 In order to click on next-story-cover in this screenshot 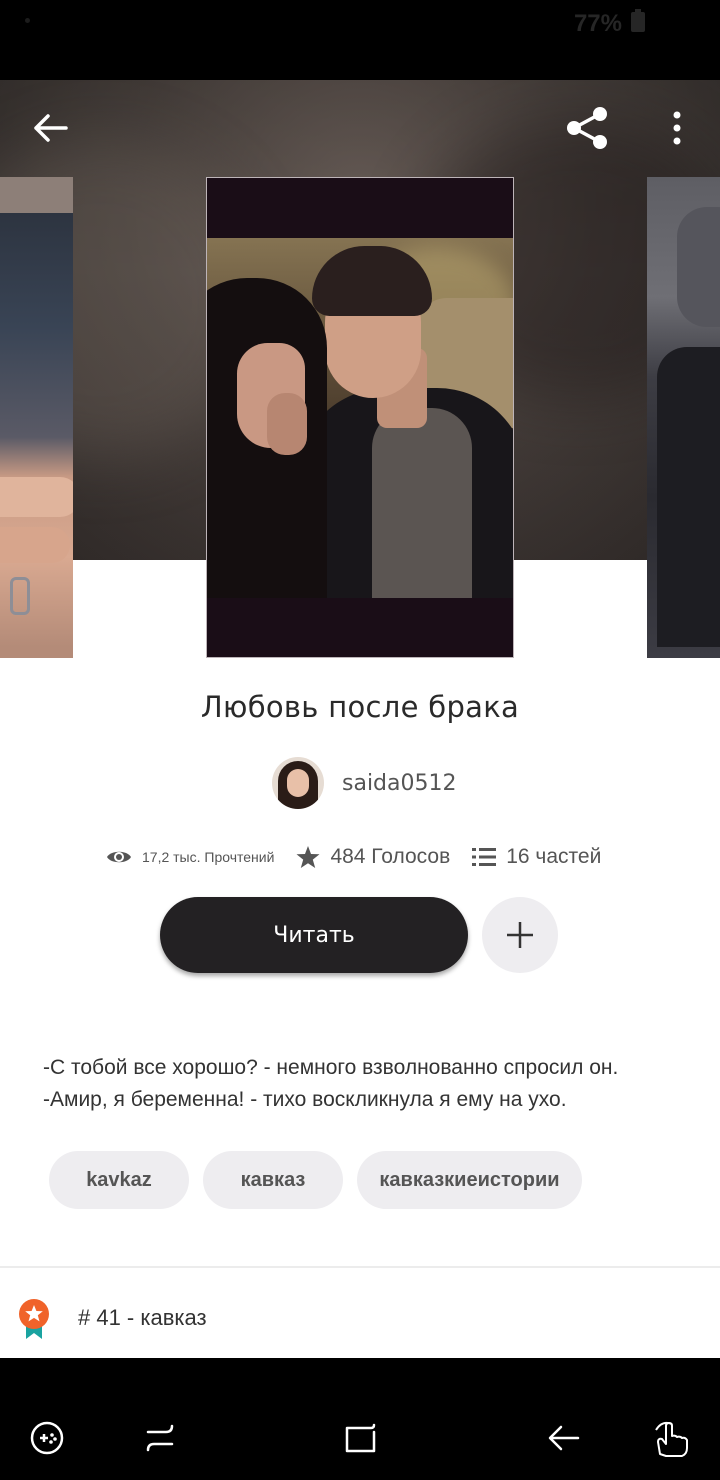, I will do `click(683, 417)`.